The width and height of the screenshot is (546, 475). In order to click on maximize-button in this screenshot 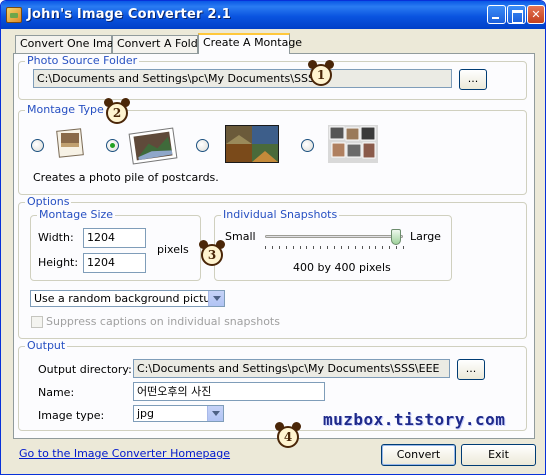, I will do `click(516, 14)`.